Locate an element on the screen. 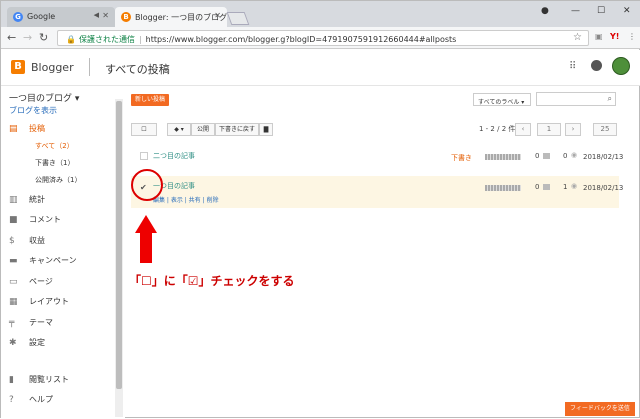  next-page-icon: › is located at coordinates (573, 129).